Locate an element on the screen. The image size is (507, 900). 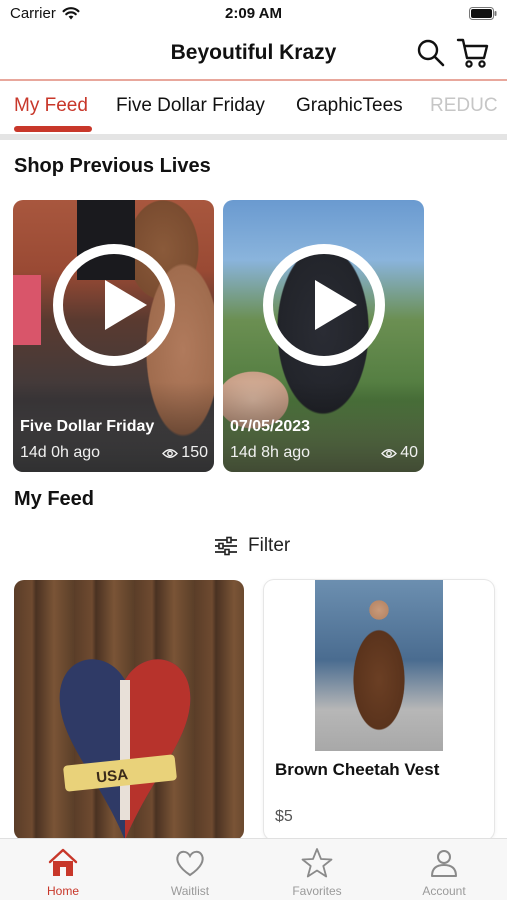
person-icon is located at coordinates (444, 863).